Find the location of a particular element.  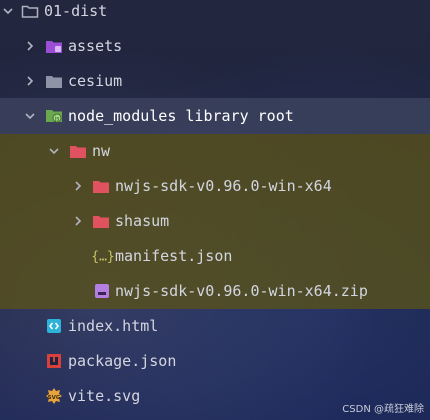

node-modules-name: node_modules is located at coordinates (122, 116).